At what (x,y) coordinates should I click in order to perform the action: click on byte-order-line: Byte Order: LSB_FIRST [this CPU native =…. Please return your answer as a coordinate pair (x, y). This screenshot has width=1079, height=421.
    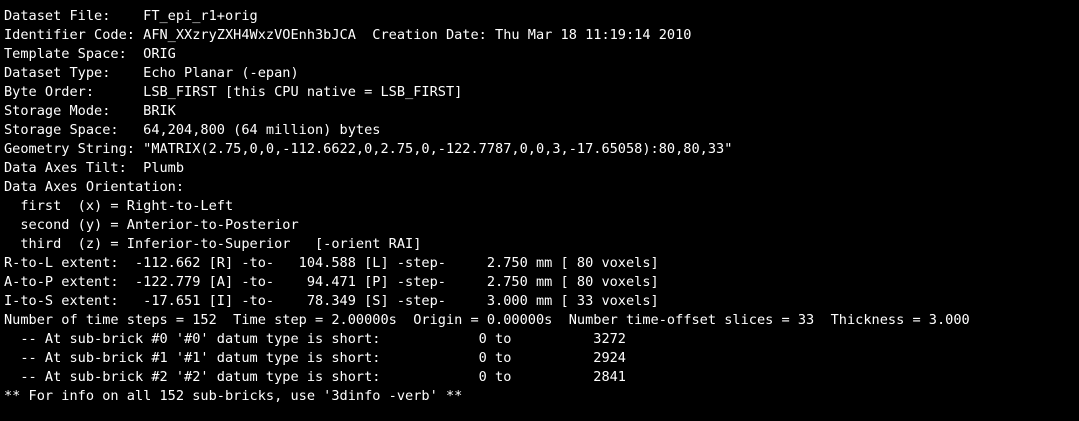
    Looking at the image, I should click on (233, 92).